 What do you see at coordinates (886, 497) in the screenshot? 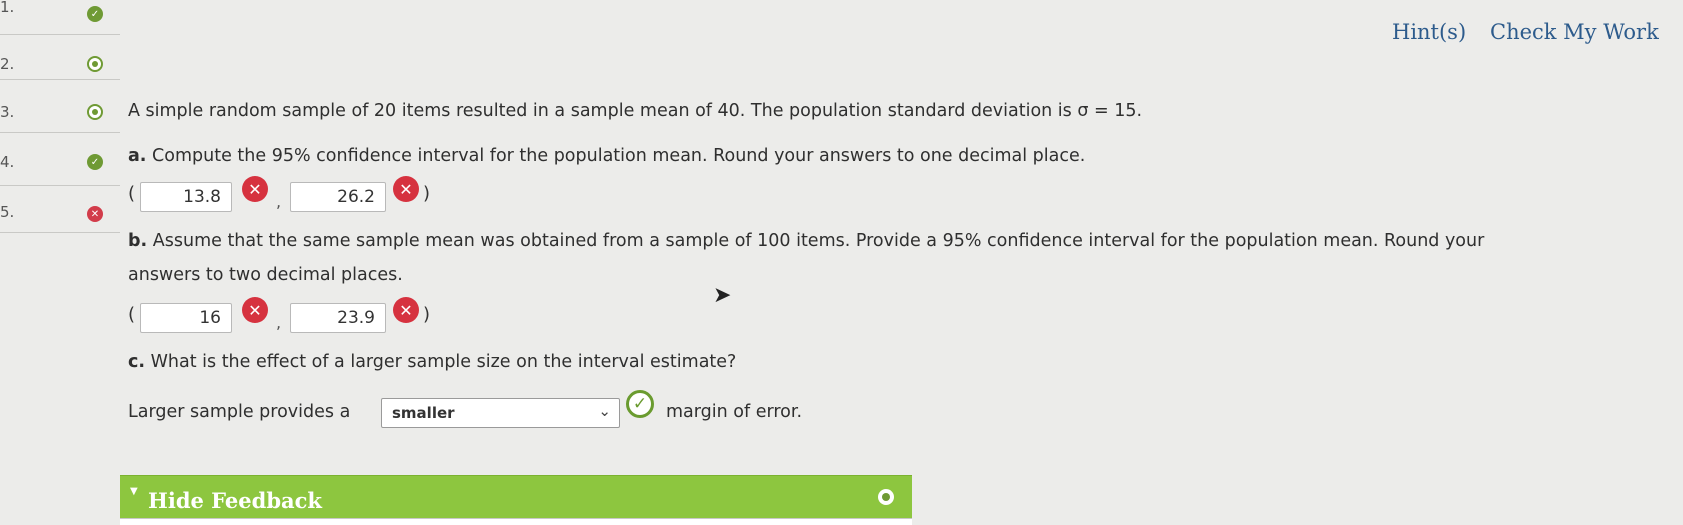
I see `feedback-status-icon` at bounding box center [886, 497].